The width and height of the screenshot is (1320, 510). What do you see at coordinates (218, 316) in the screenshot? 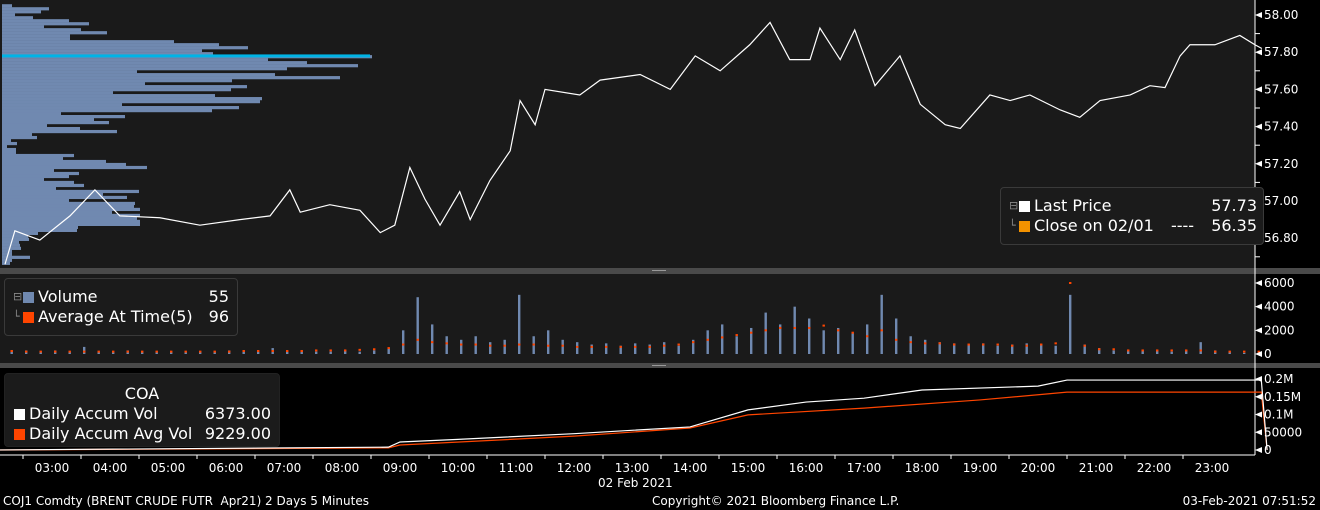
I see `avg-value: 96` at bounding box center [218, 316].